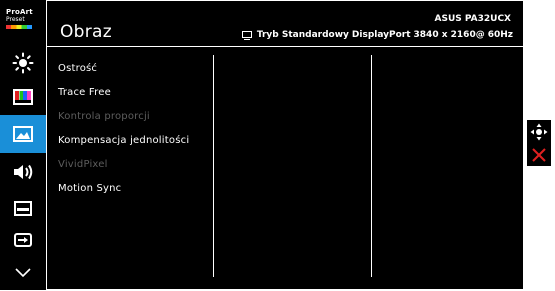 This screenshot has height=291, width=555. I want to click on sidebar: ProArt Preset, so click(23, 145).